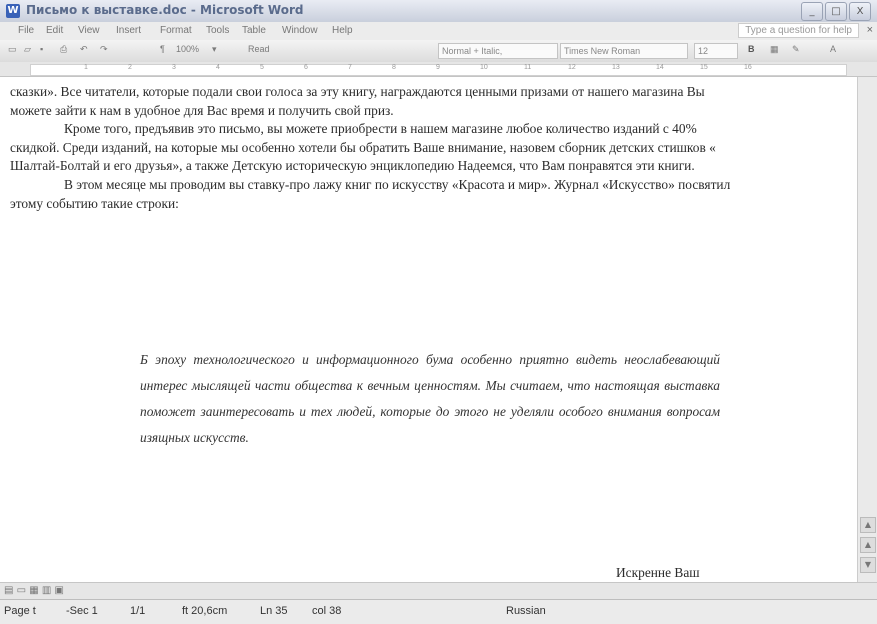 Image resolution: width=877 pixels, height=624 pixels. What do you see at coordinates (572, 67) in the screenshot?
I see `ruler-number: 12` at bounding box center [572, 67].